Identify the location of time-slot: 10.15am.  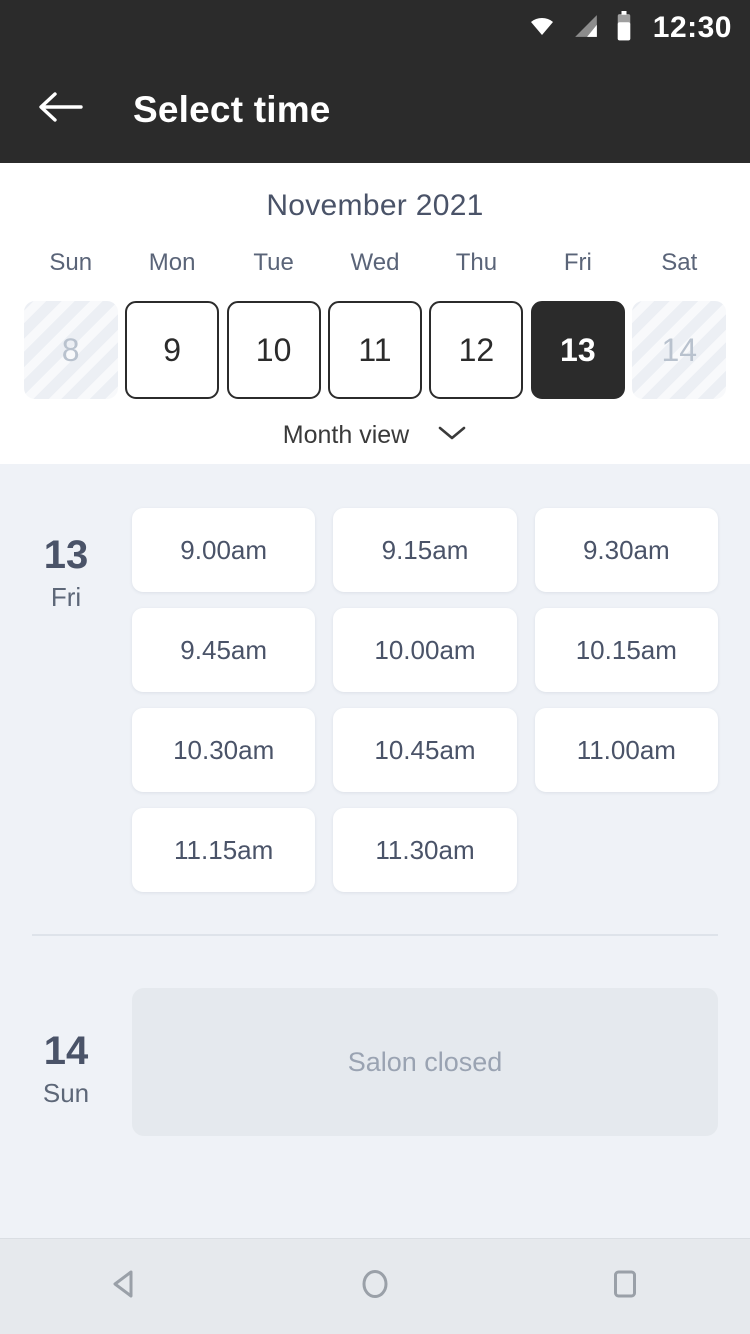
(626, 650).